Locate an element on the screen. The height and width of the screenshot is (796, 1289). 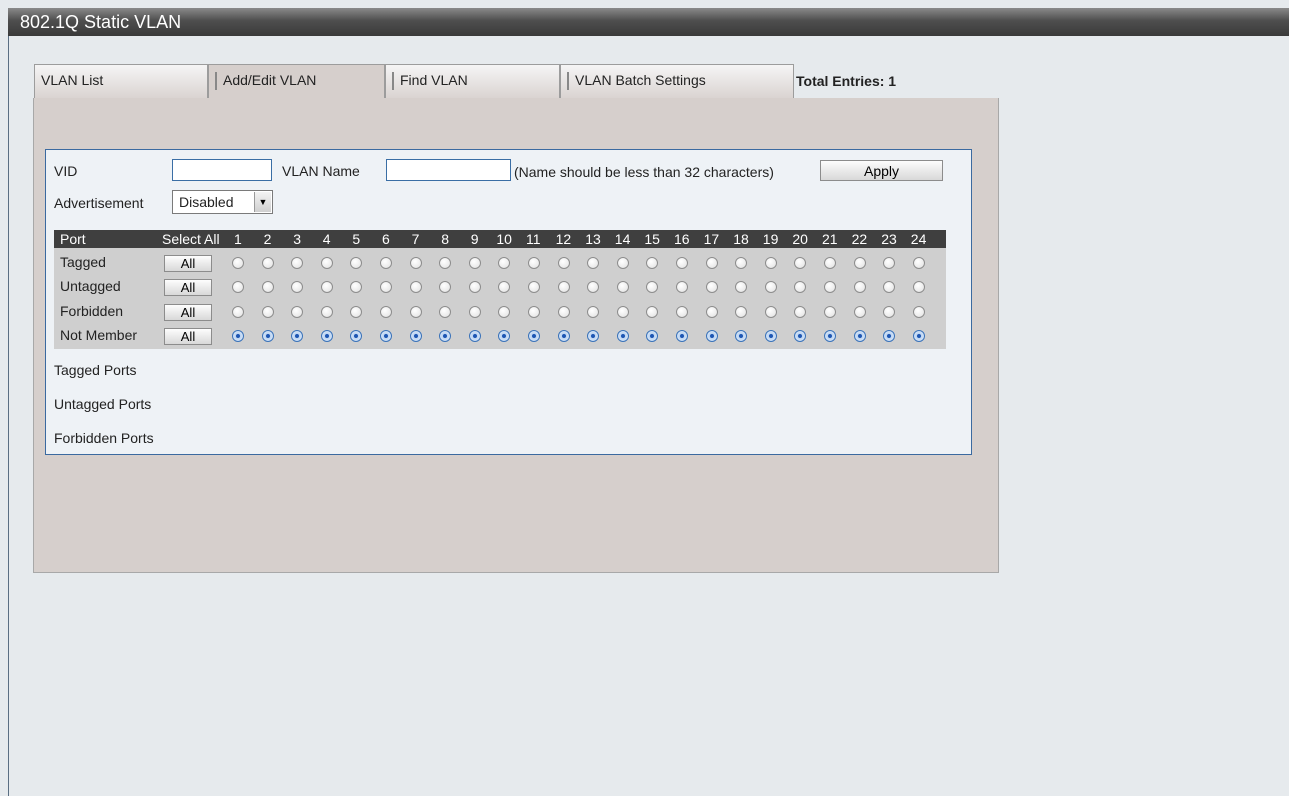
tab-add-edit-vlan: Add/Edit VLAN is located at coordinates (296, 82).